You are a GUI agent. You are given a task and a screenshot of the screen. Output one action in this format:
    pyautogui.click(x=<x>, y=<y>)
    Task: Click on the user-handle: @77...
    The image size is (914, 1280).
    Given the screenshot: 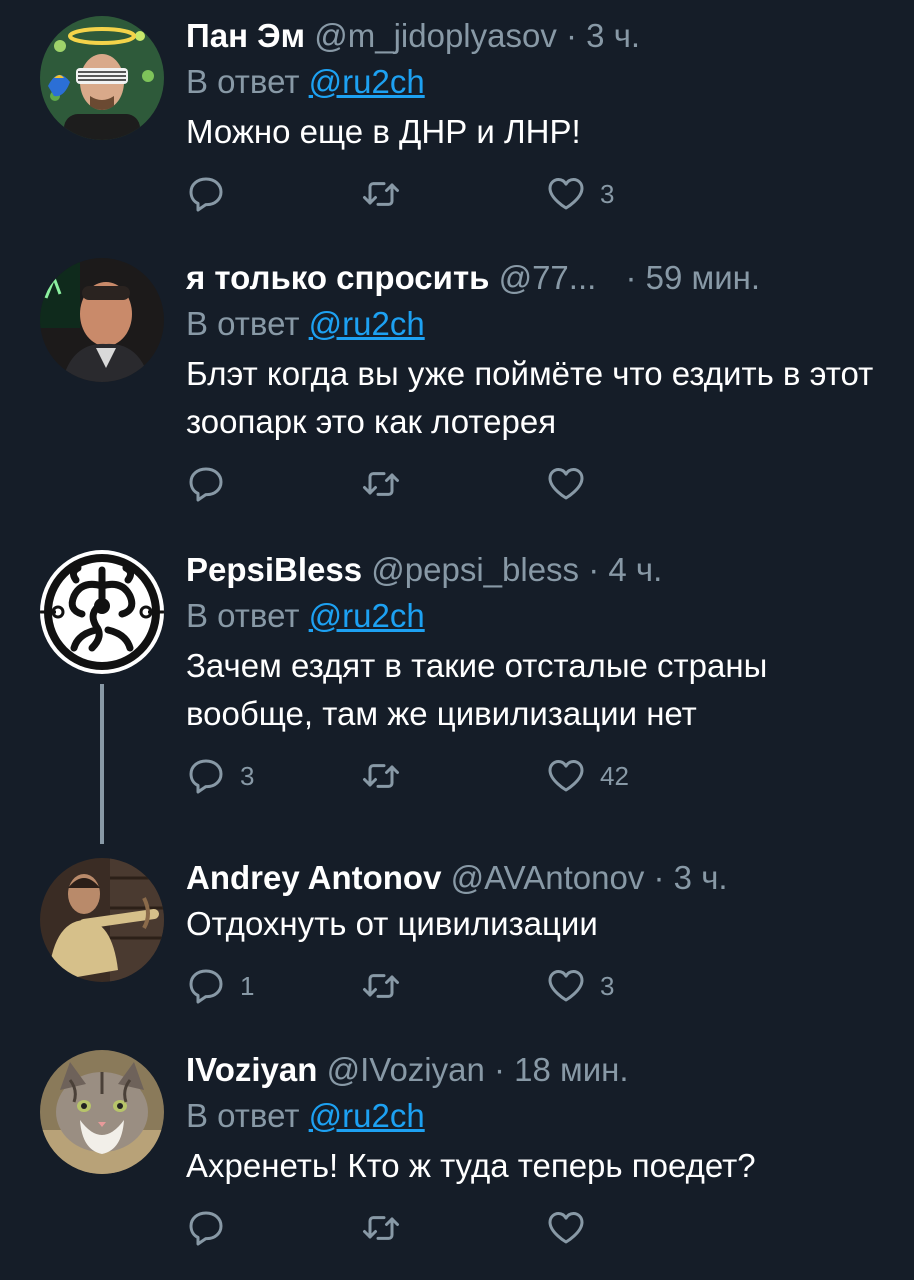 What is the action you would take?
    pyautogui.click(x=548, y=277)
    